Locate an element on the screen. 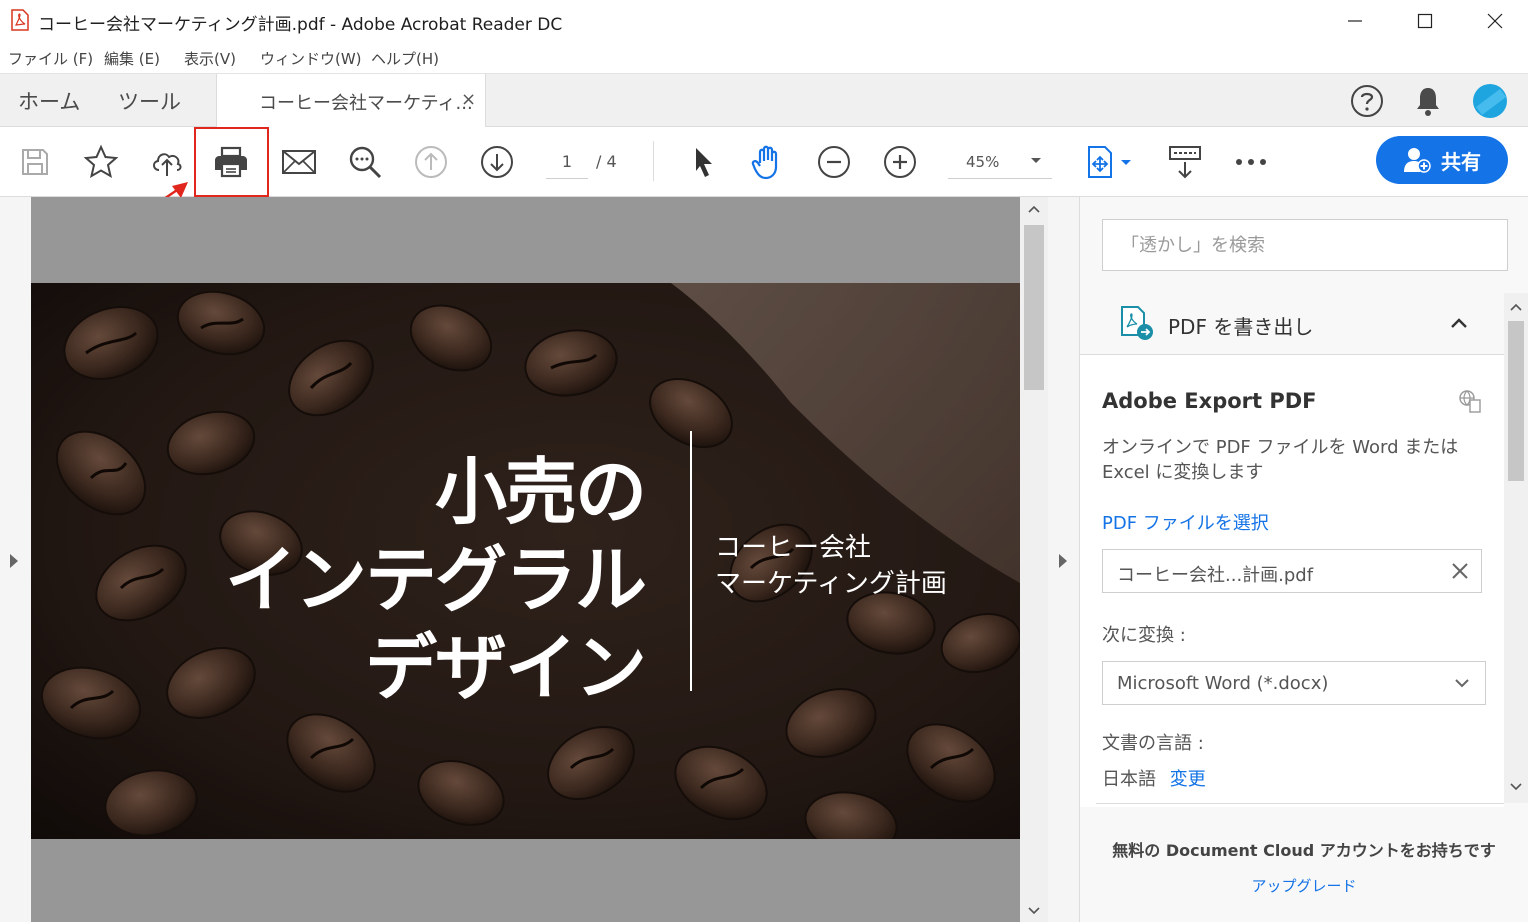 This screenshot has width=1528, height=922. expand-left-panel-icon is located at coordinates (14, 561).